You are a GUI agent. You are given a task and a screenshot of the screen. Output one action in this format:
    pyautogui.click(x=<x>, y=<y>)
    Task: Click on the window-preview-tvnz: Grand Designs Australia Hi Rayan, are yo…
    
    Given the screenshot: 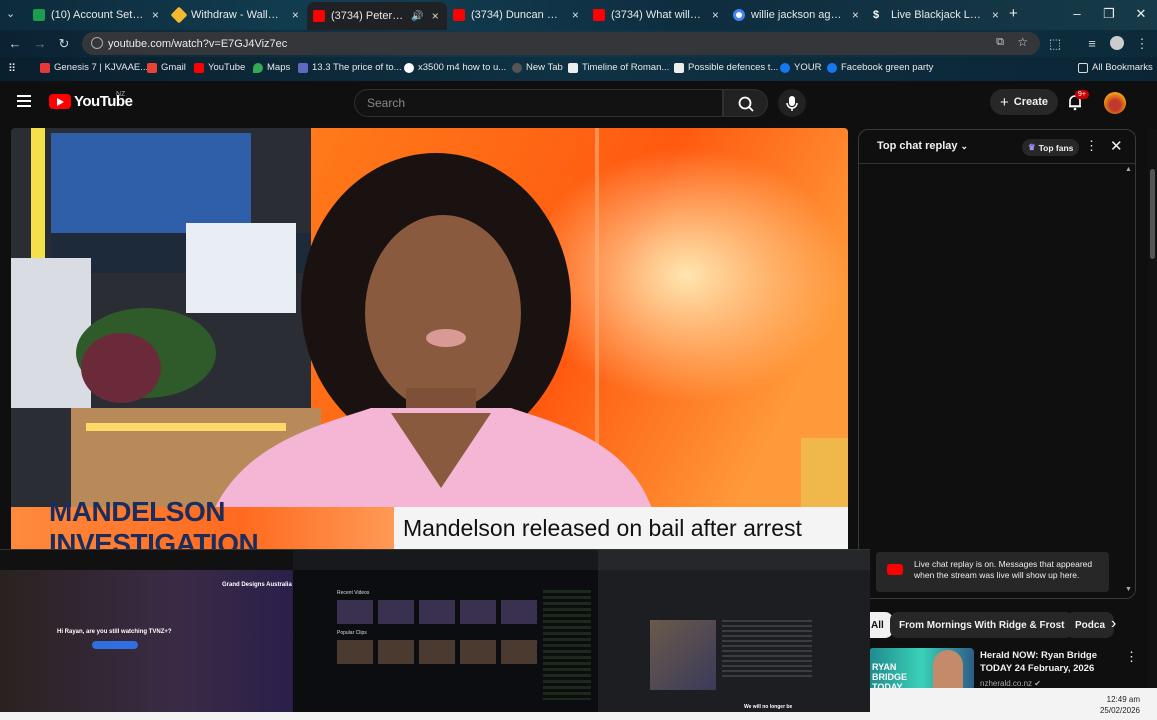 What is the action you would take?
    pyautogui.click(x=146, y=631)
    